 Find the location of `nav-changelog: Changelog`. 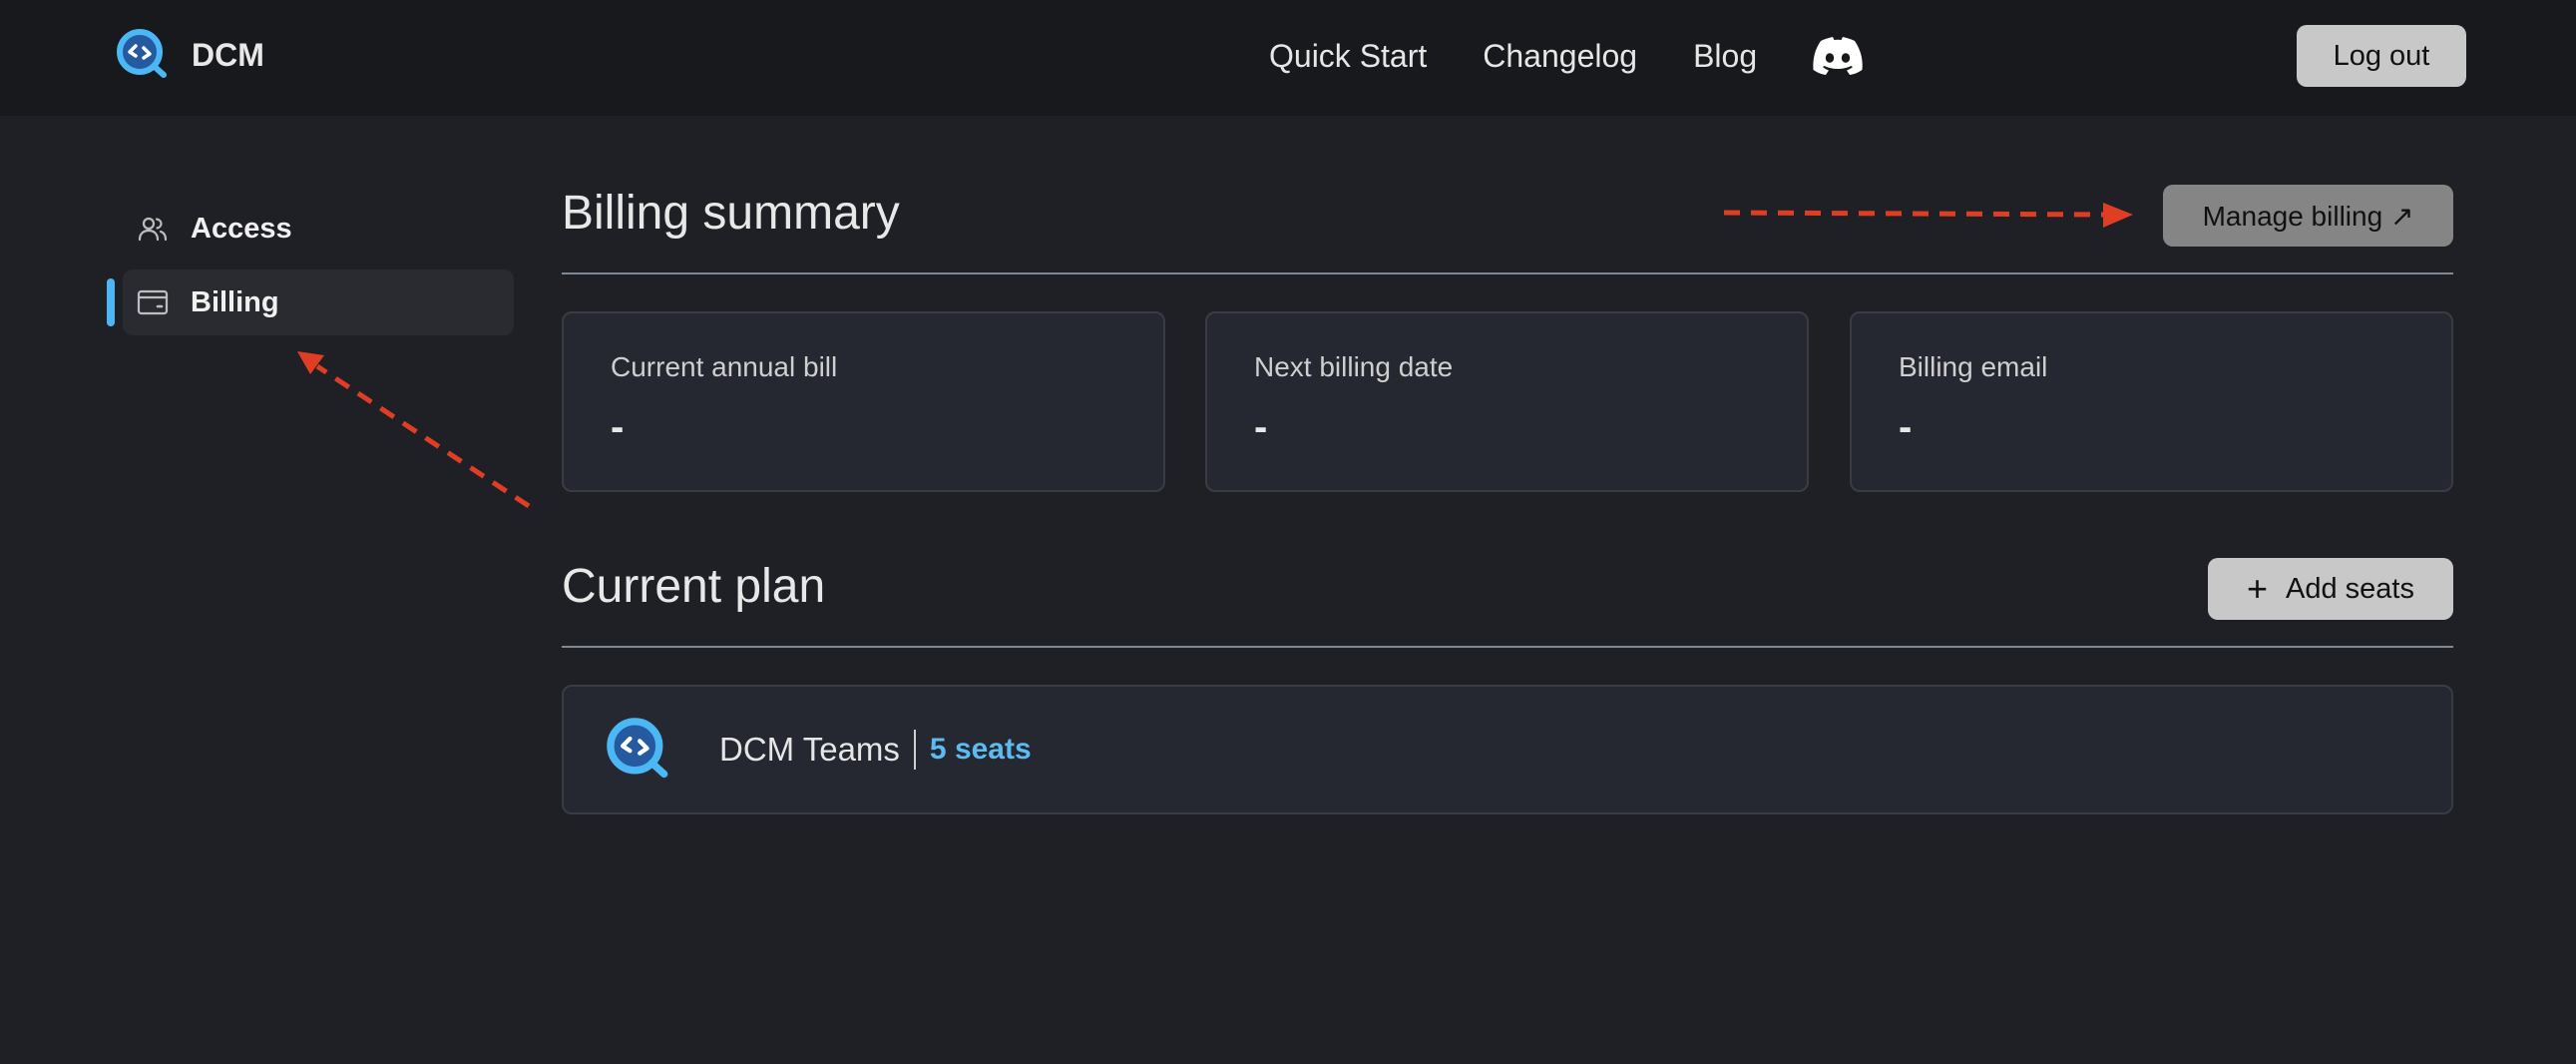

nav-changelog: Changelog is located at coordinates (1560, 56).